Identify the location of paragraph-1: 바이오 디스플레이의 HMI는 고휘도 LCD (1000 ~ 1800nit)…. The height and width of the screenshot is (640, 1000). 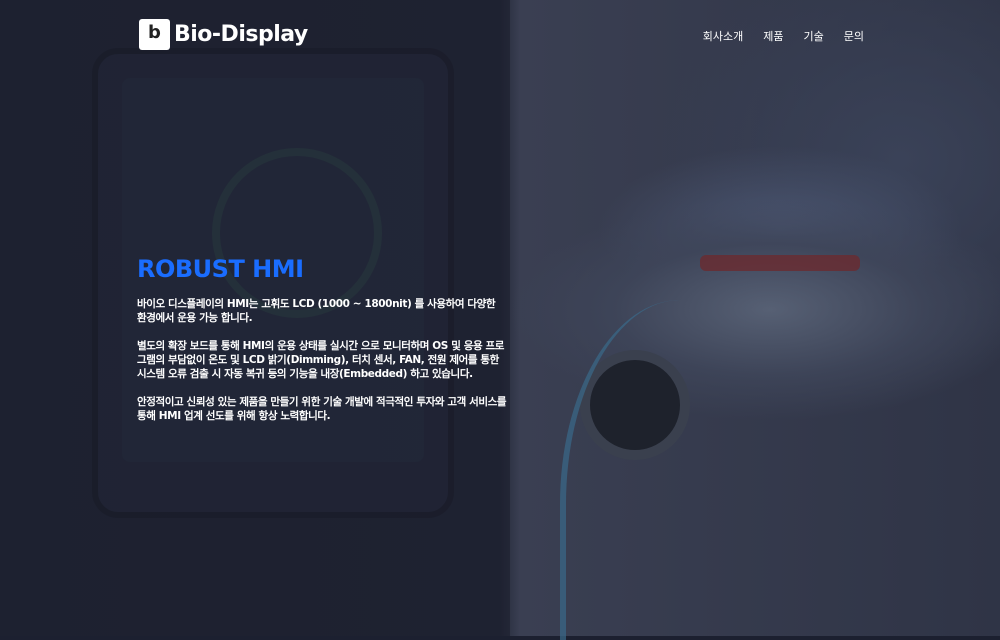
(316, 311).